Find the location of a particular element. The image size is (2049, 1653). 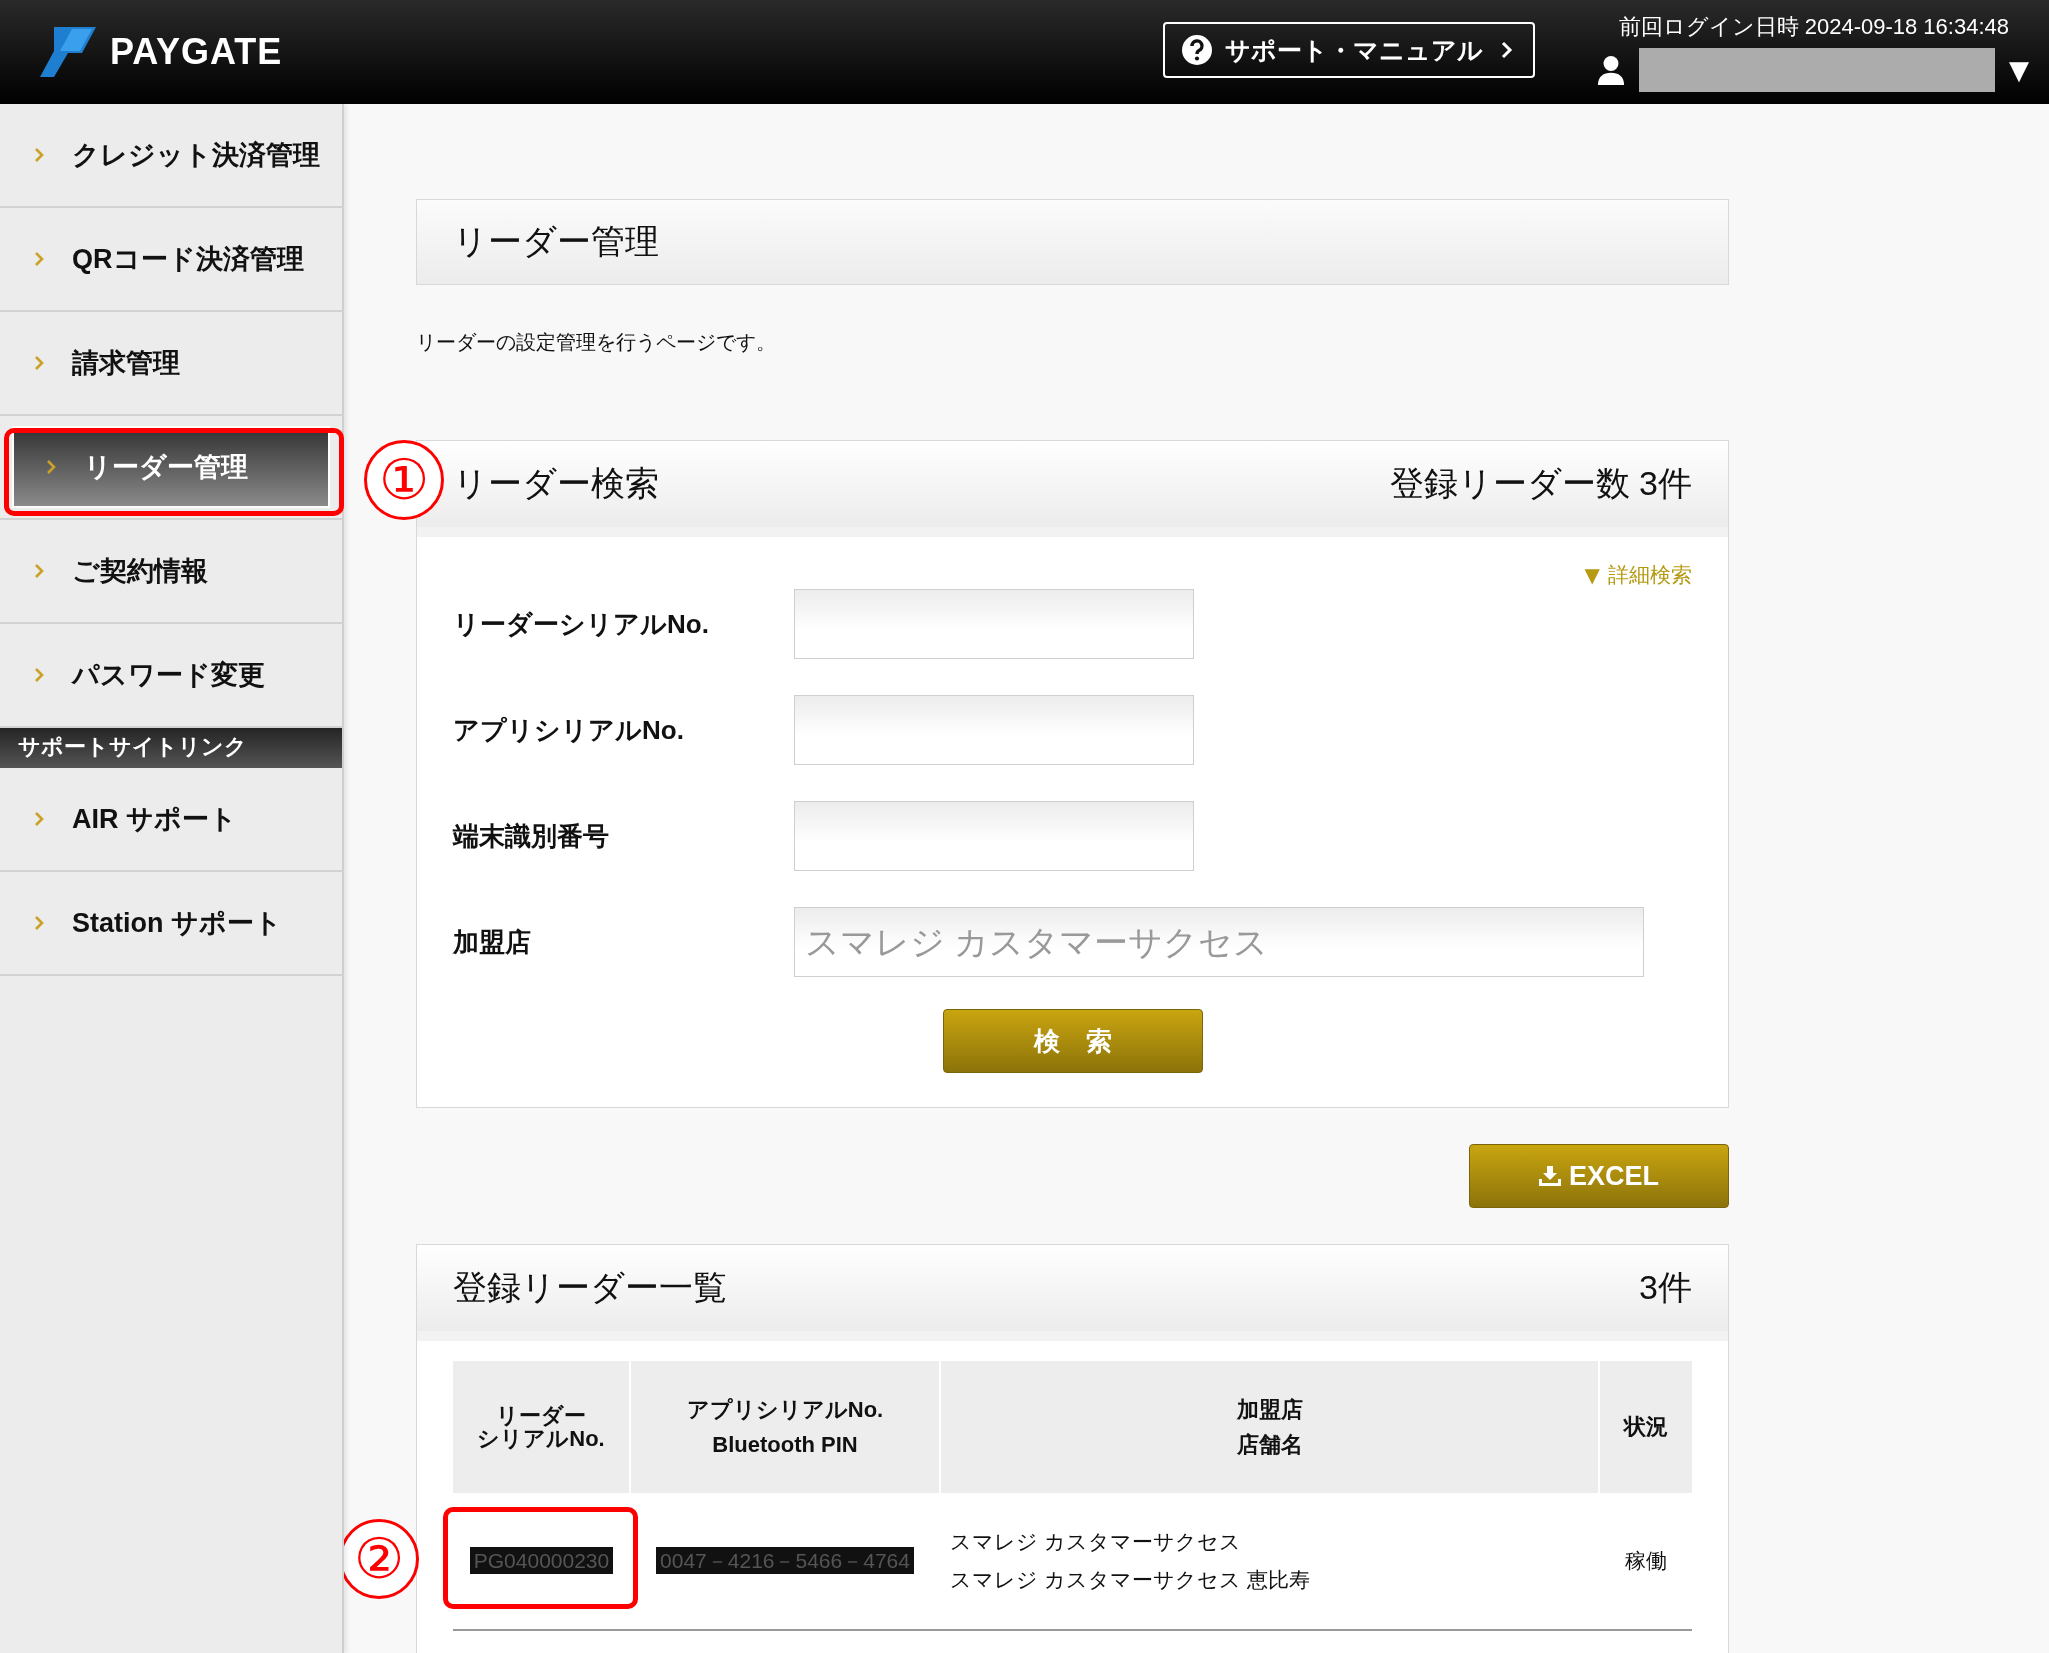

sidebar-item: クレジット決済管理 is located at coordinates (171, 155).